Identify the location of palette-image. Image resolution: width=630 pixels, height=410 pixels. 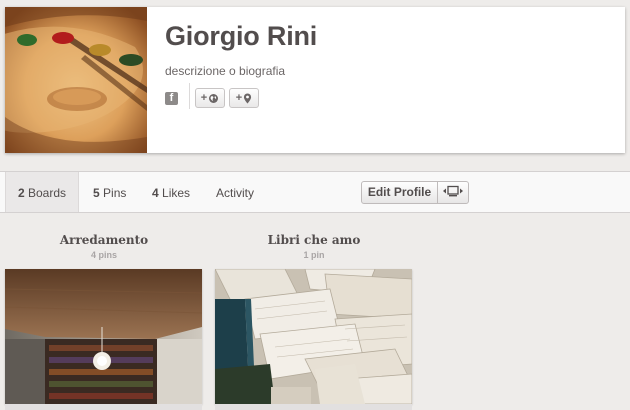
(76, 80).